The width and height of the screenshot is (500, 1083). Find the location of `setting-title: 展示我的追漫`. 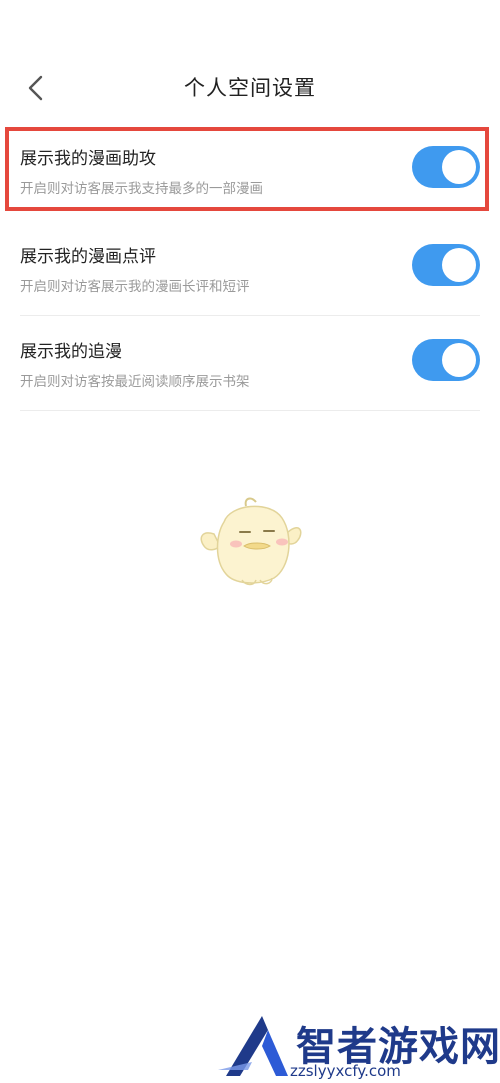

setting-title: 展示我的追漫 is located at coordinates (71, 352).